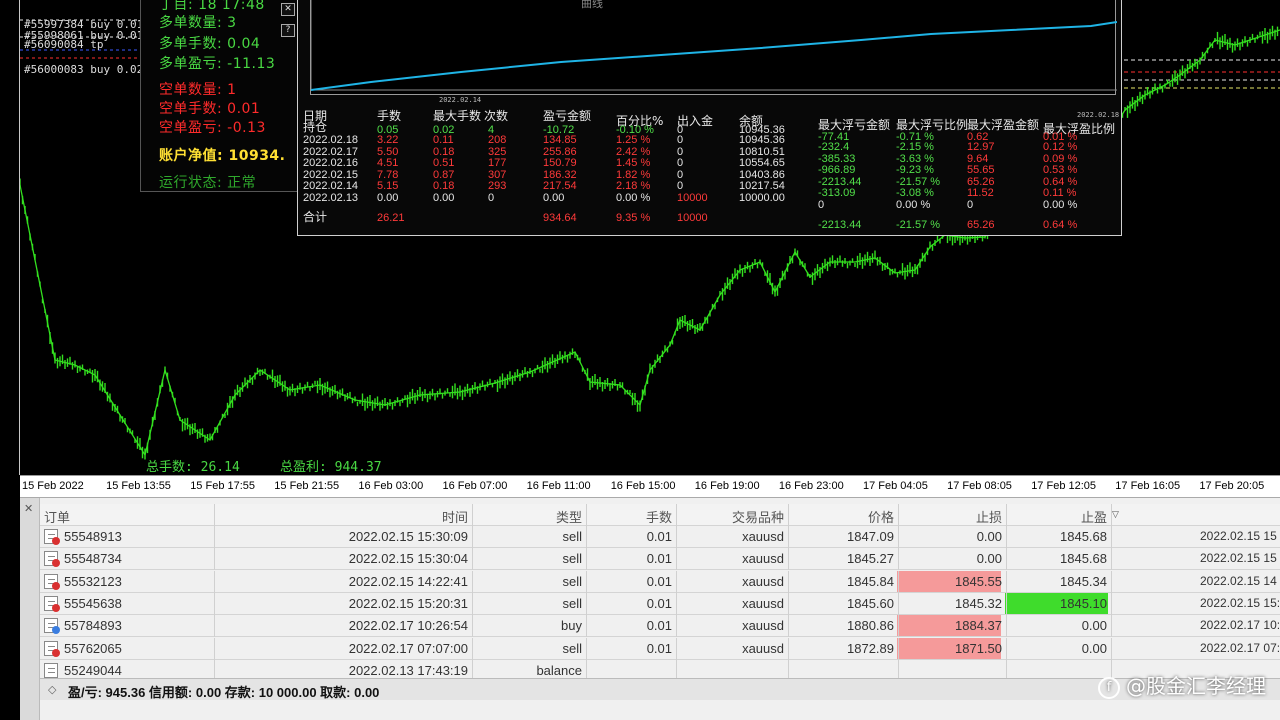 Image resolution: width=1280 pixels, height=720 pixels. Describe the element at coordinates (223, 486) in the screenshot. I see `time-axis-tick: 15 Feb 17:55` at that location.